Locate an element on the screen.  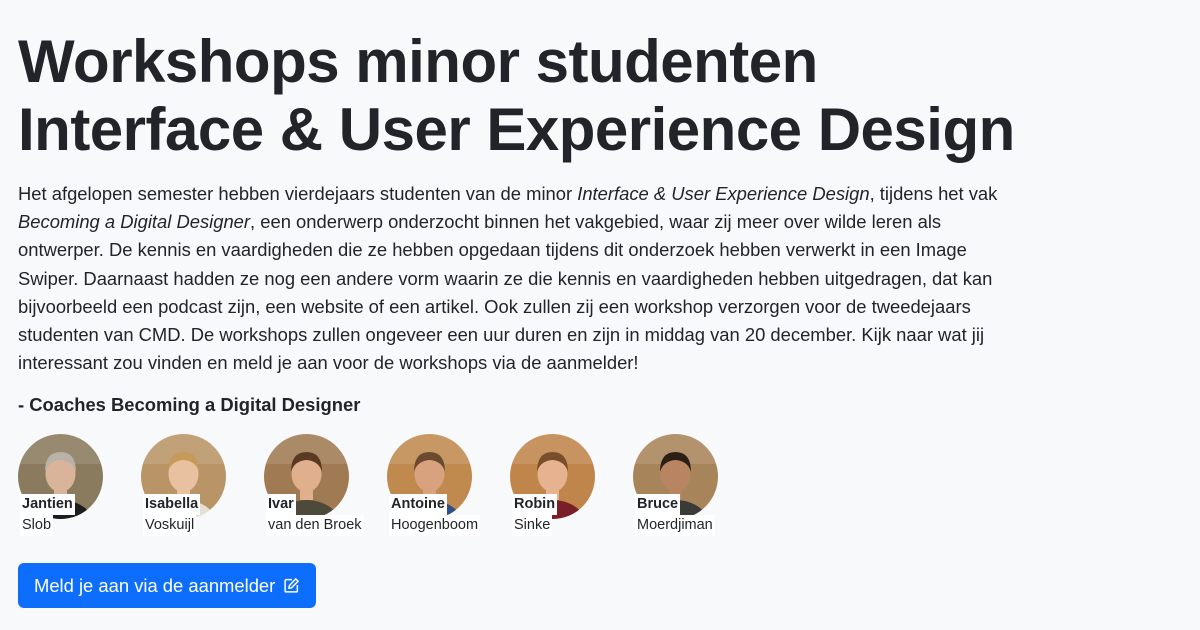
course-name: Becoming a Digital Designer is located at coordinates (134, 222).